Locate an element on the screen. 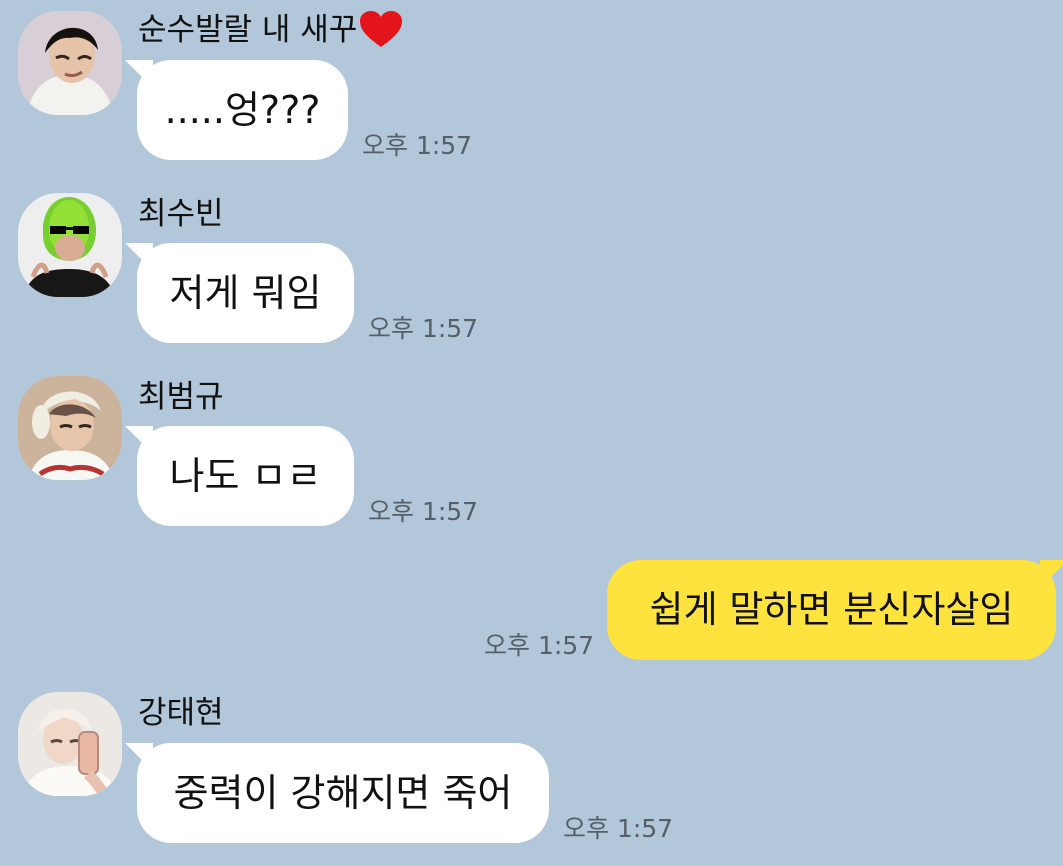 This screenshot has width=1063, height=866. sender-name: 강태현 is located at coordinates (181, 713).